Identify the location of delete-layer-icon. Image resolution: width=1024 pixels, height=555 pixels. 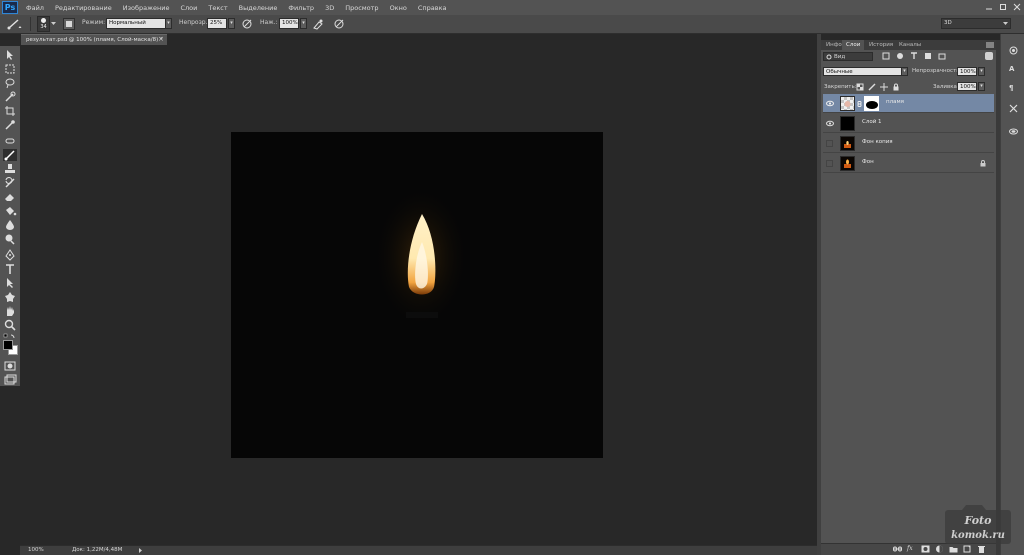
(981, 549).